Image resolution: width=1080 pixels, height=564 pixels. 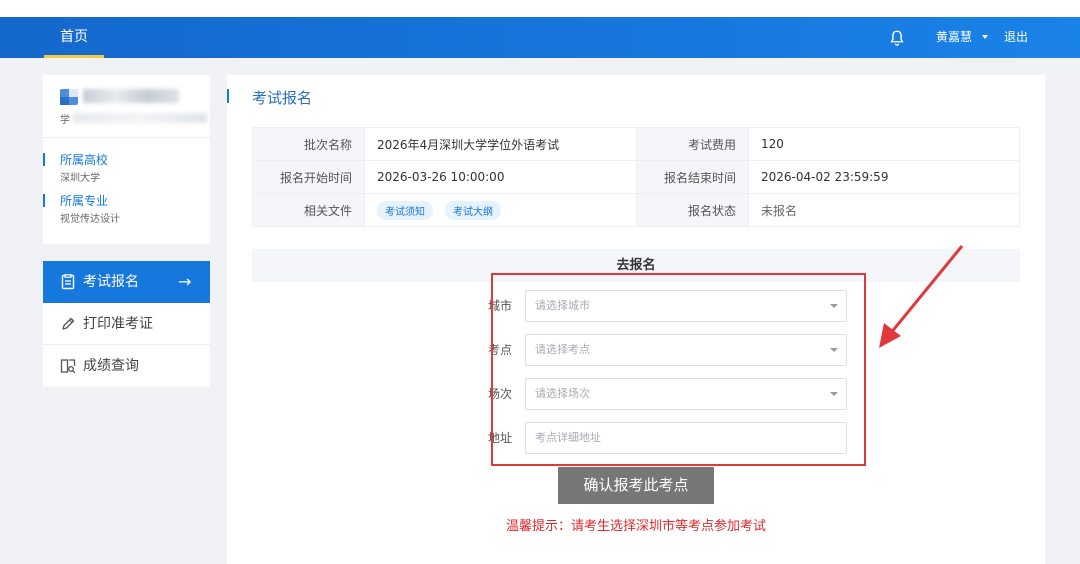 What do you see at coordinates (636, 485) in the screenshot?
I see `confirm-site-button: 确认报考此考点` at bounding box center [636, 485].